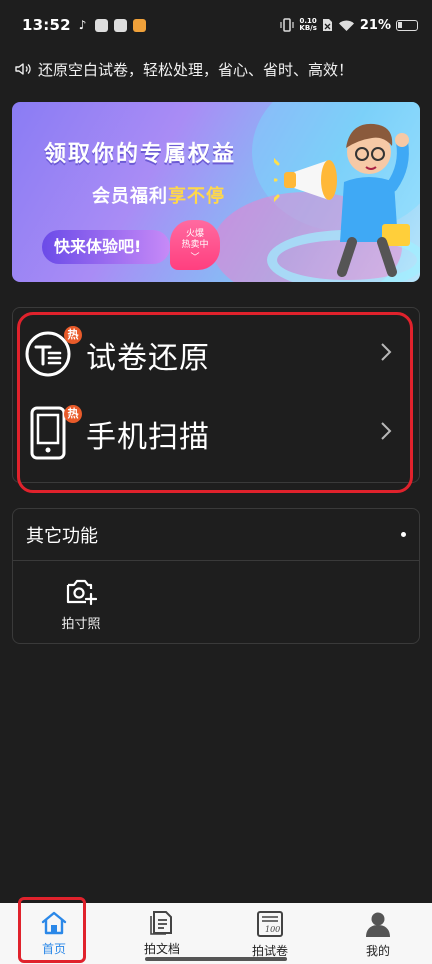  Describe the element at coordinates (53, 949) in the screenshot. I see `nav-label: 首页` at that location.